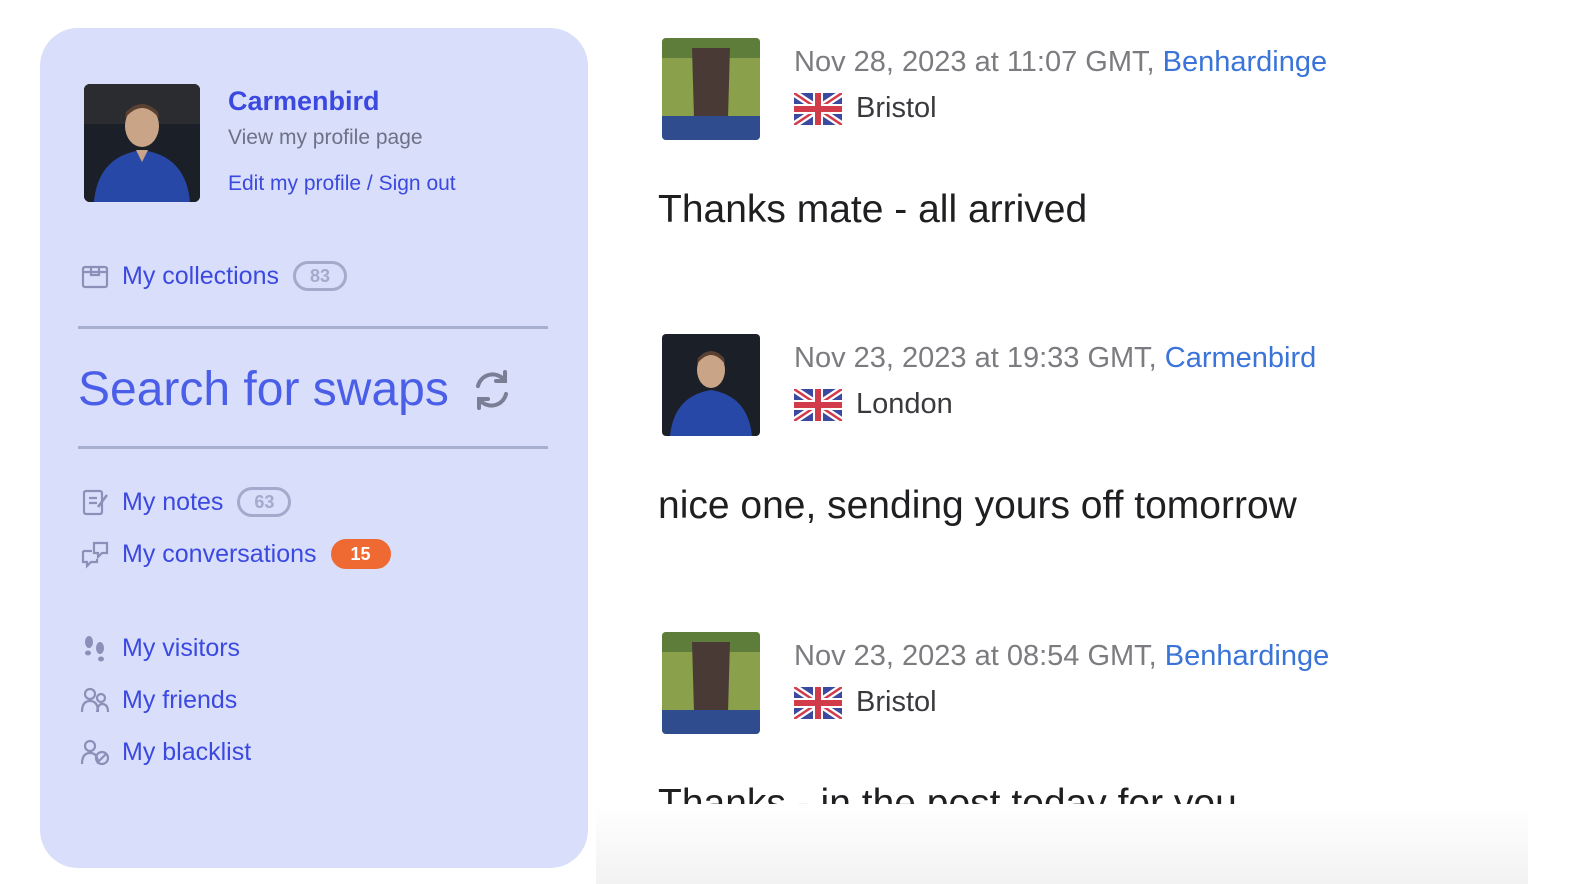 This screenshot has width=1584, height=884. What do you see at coordinates (417, 183) in the screenshot?
I see `sign-out-link: Sign out` at bounding box center [417, 183].